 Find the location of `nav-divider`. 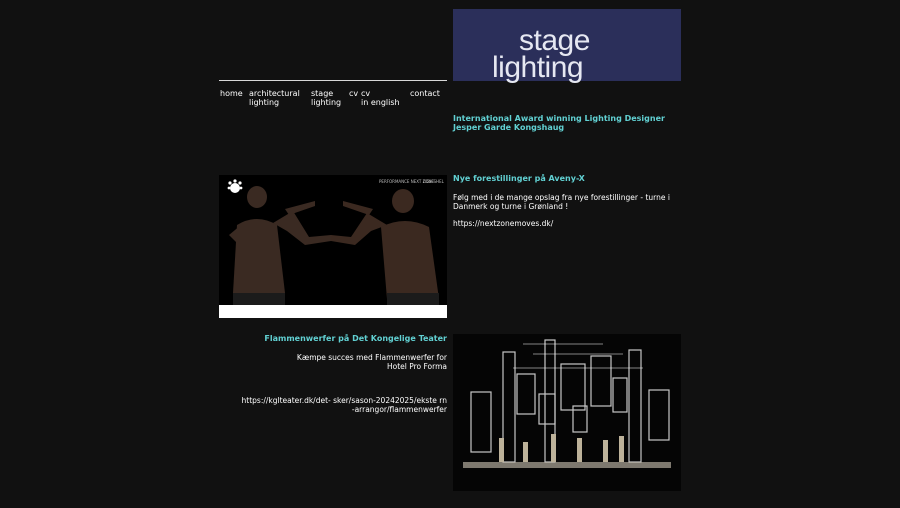

nav-divider is located at coordinates (333, 80).